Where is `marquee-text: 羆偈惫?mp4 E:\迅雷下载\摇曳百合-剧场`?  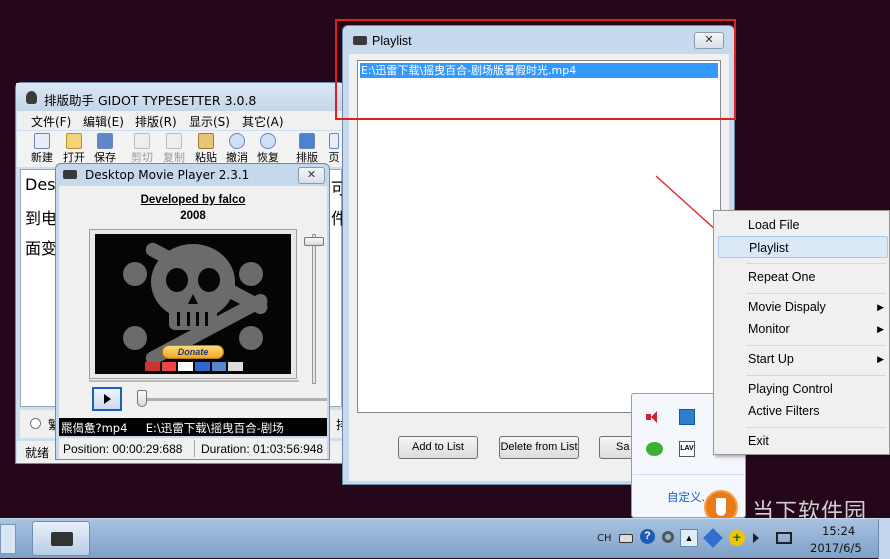
marquee-text: 羆偈惫?mp4 E:\迅雷下载\摇曳百合-剧场 is located at coordinates (172, 428).